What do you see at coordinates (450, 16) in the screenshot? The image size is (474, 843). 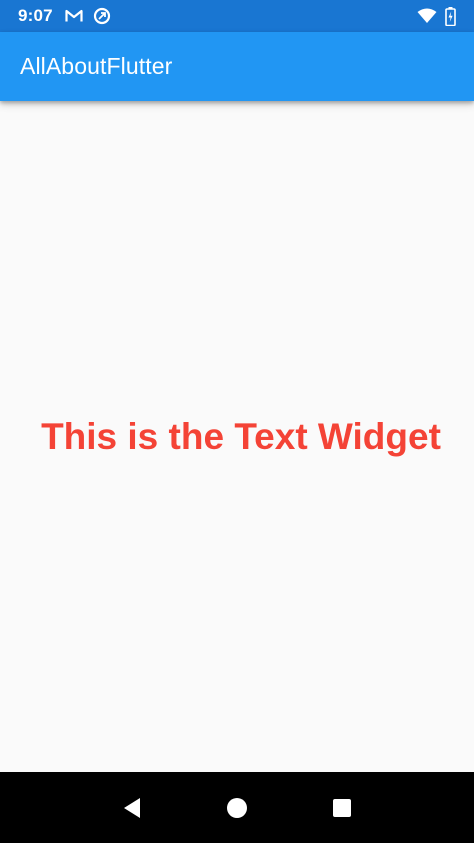 I see `battery-charging-icon` at bounding box center [450, 16].